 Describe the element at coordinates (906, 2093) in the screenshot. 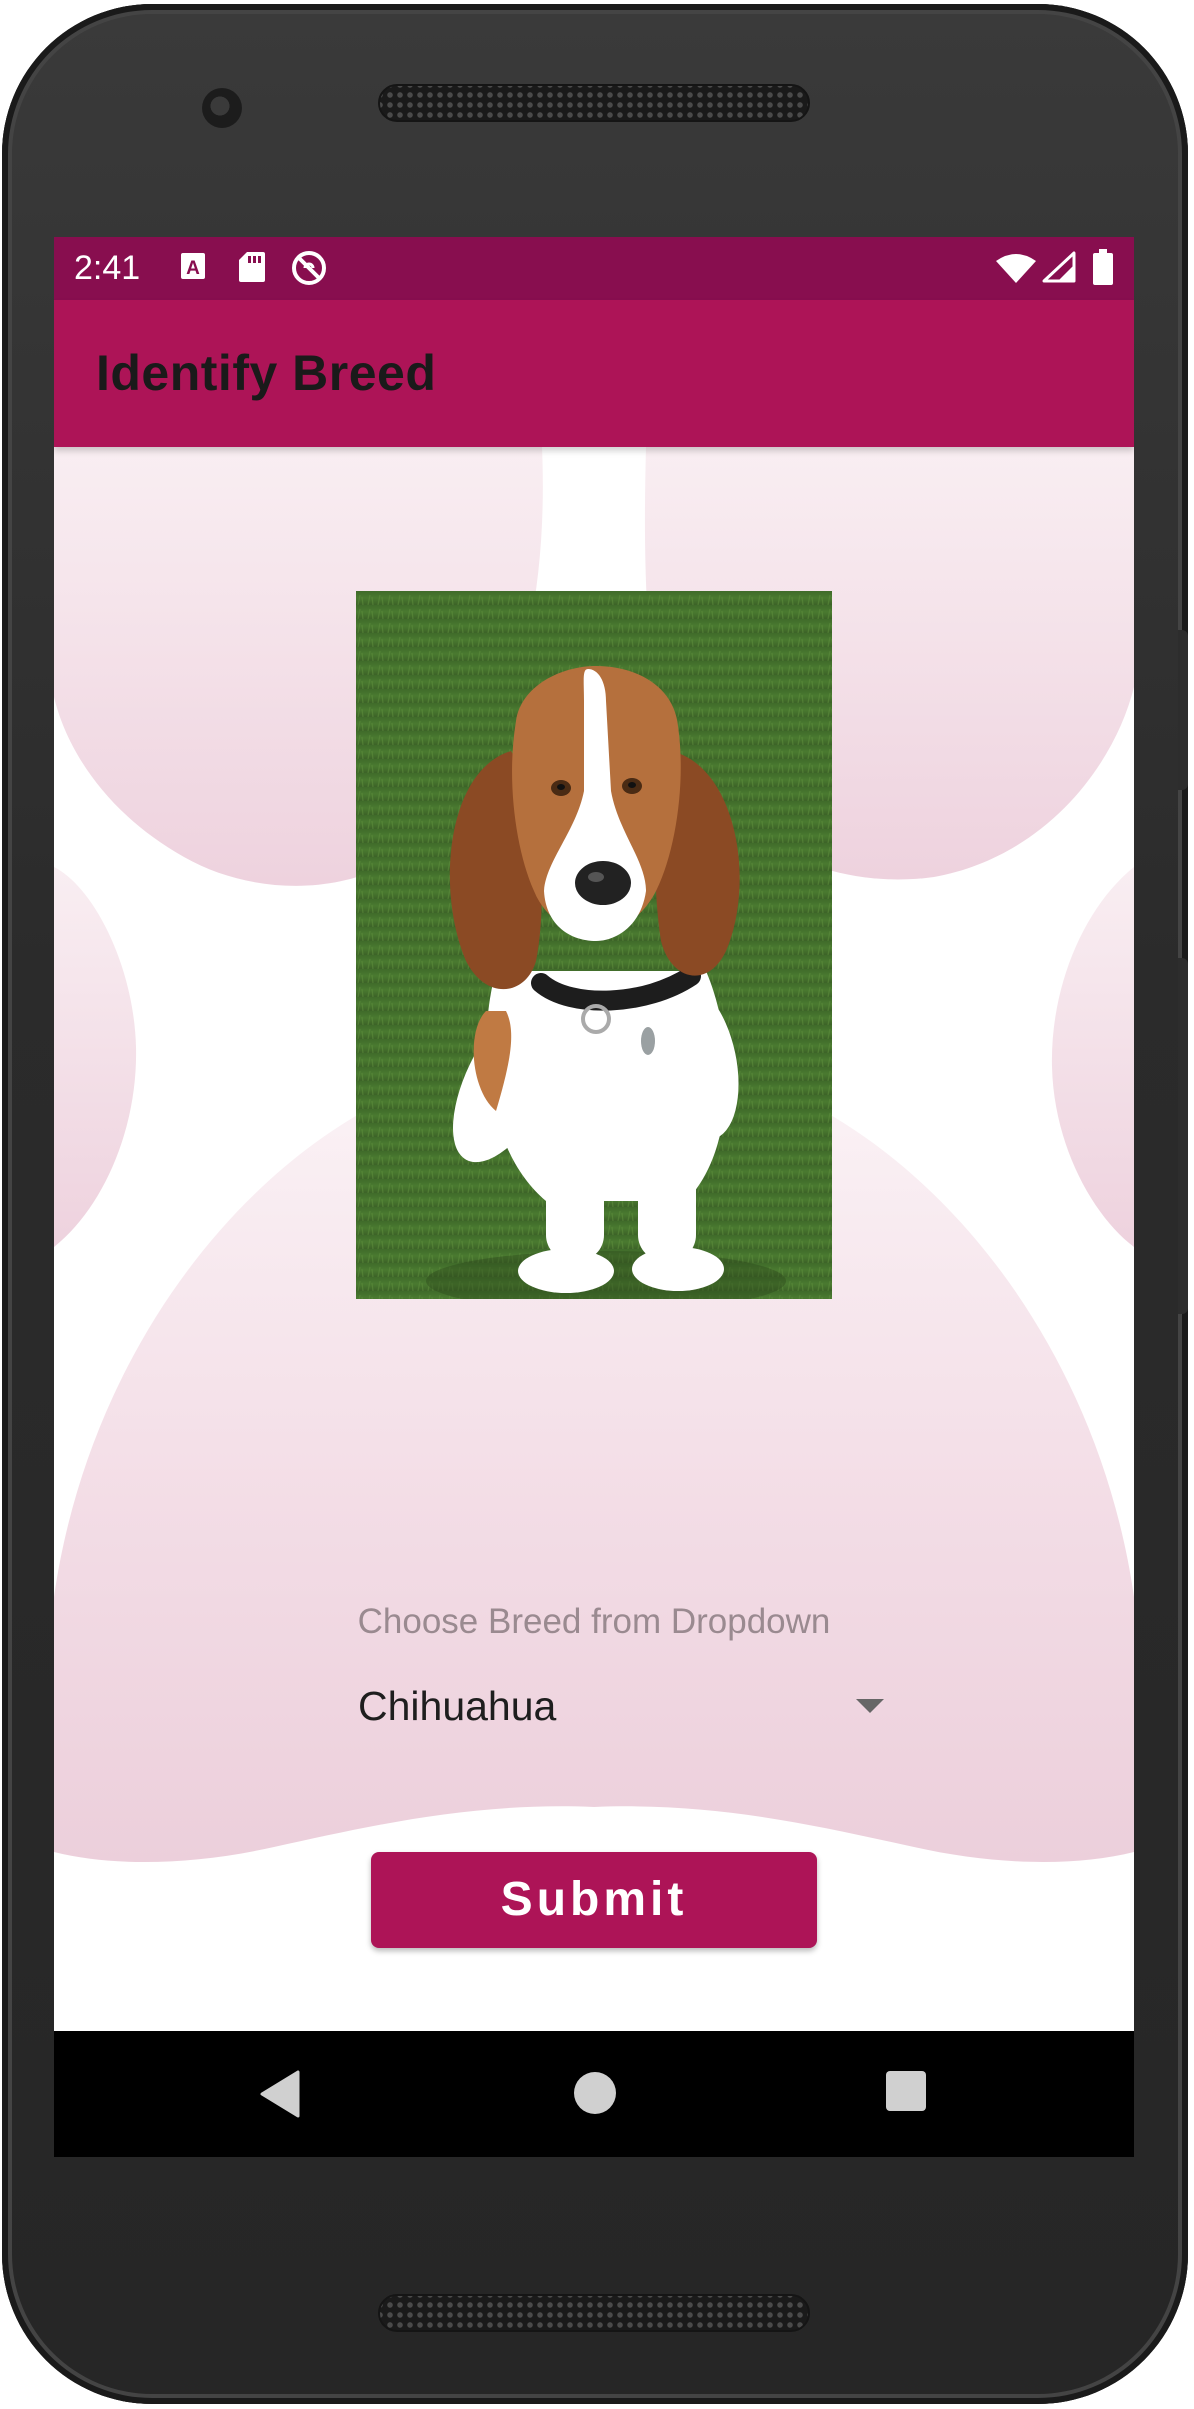

I see `recents-icon` at that location.